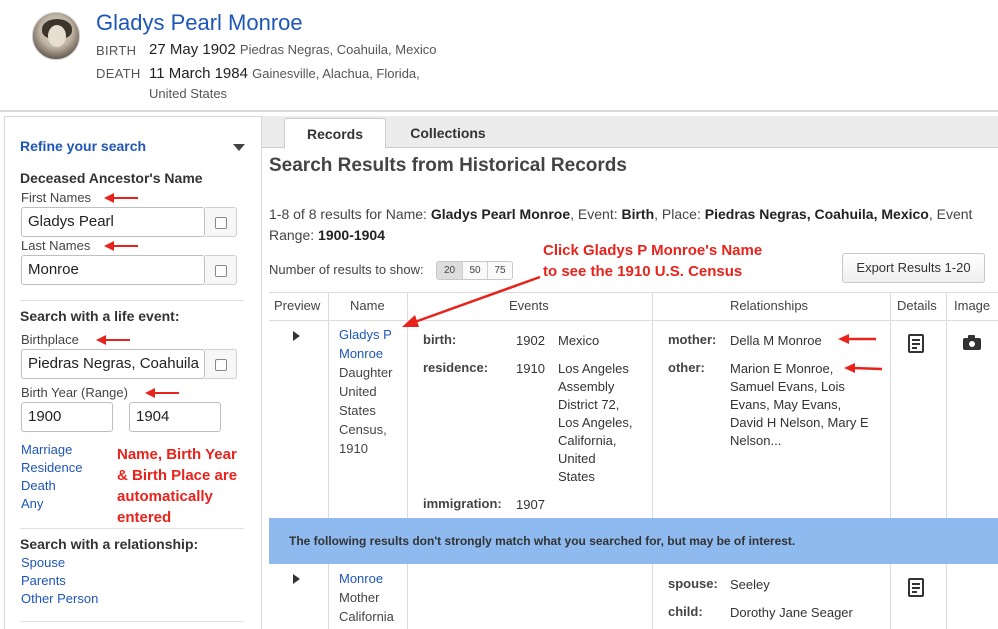 This screenshot has height=629, width=998. What do you see at coordinates (221, 364) in the screenshot?
I see `birthplace-exact-checkbox` at bounding box center [221, 364].